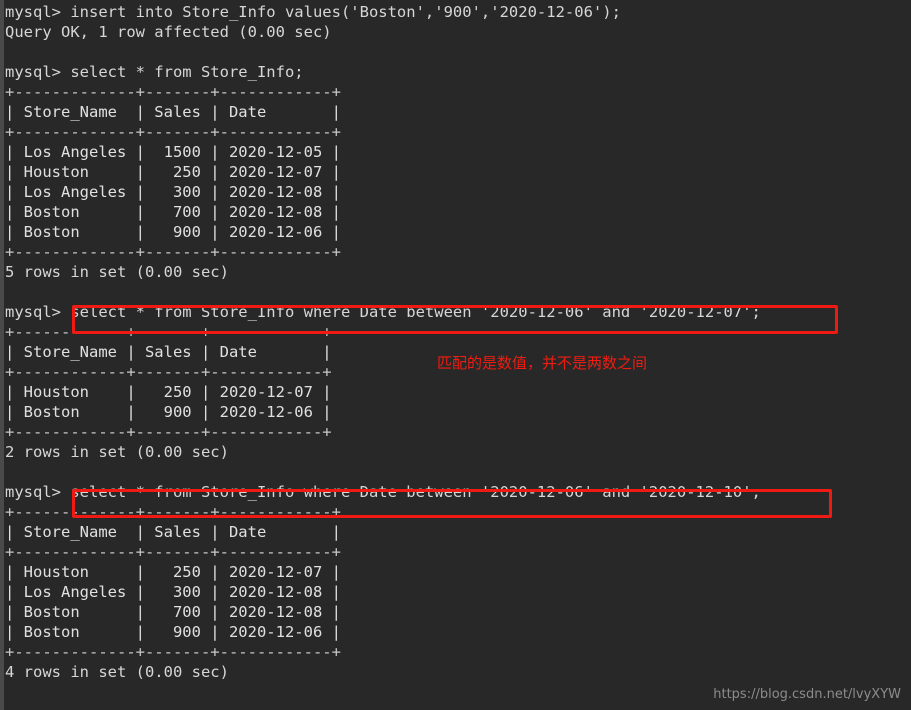  What do you see at coordinates (168, 332) in the screenshot?
I see `table-rule-top: +------------+-------+------------+` at bounding box center [168, 332].